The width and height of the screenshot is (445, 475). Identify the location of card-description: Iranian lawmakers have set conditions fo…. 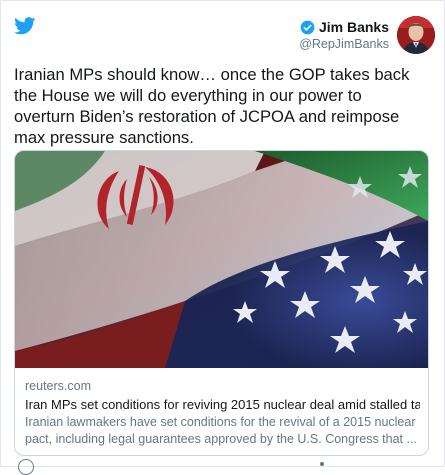
(221, 430).